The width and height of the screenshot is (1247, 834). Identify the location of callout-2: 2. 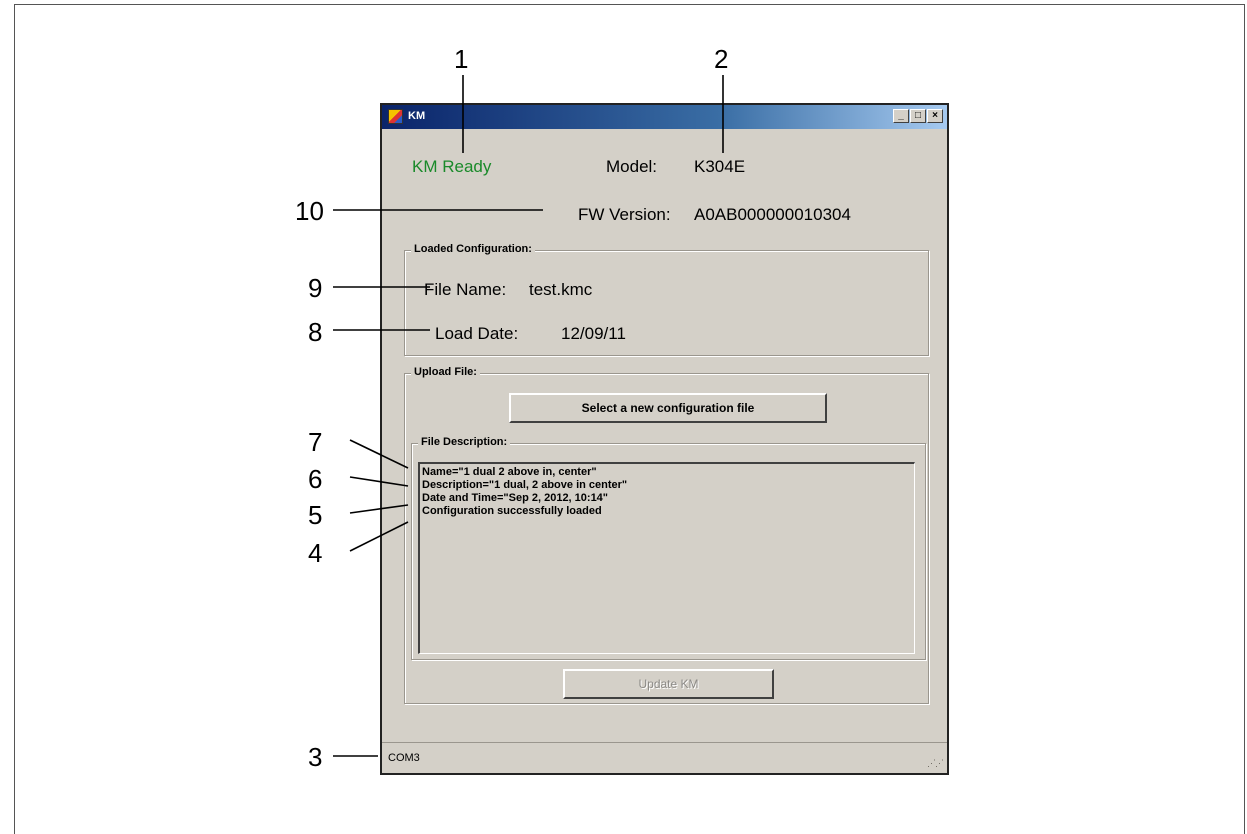
(721, 59).